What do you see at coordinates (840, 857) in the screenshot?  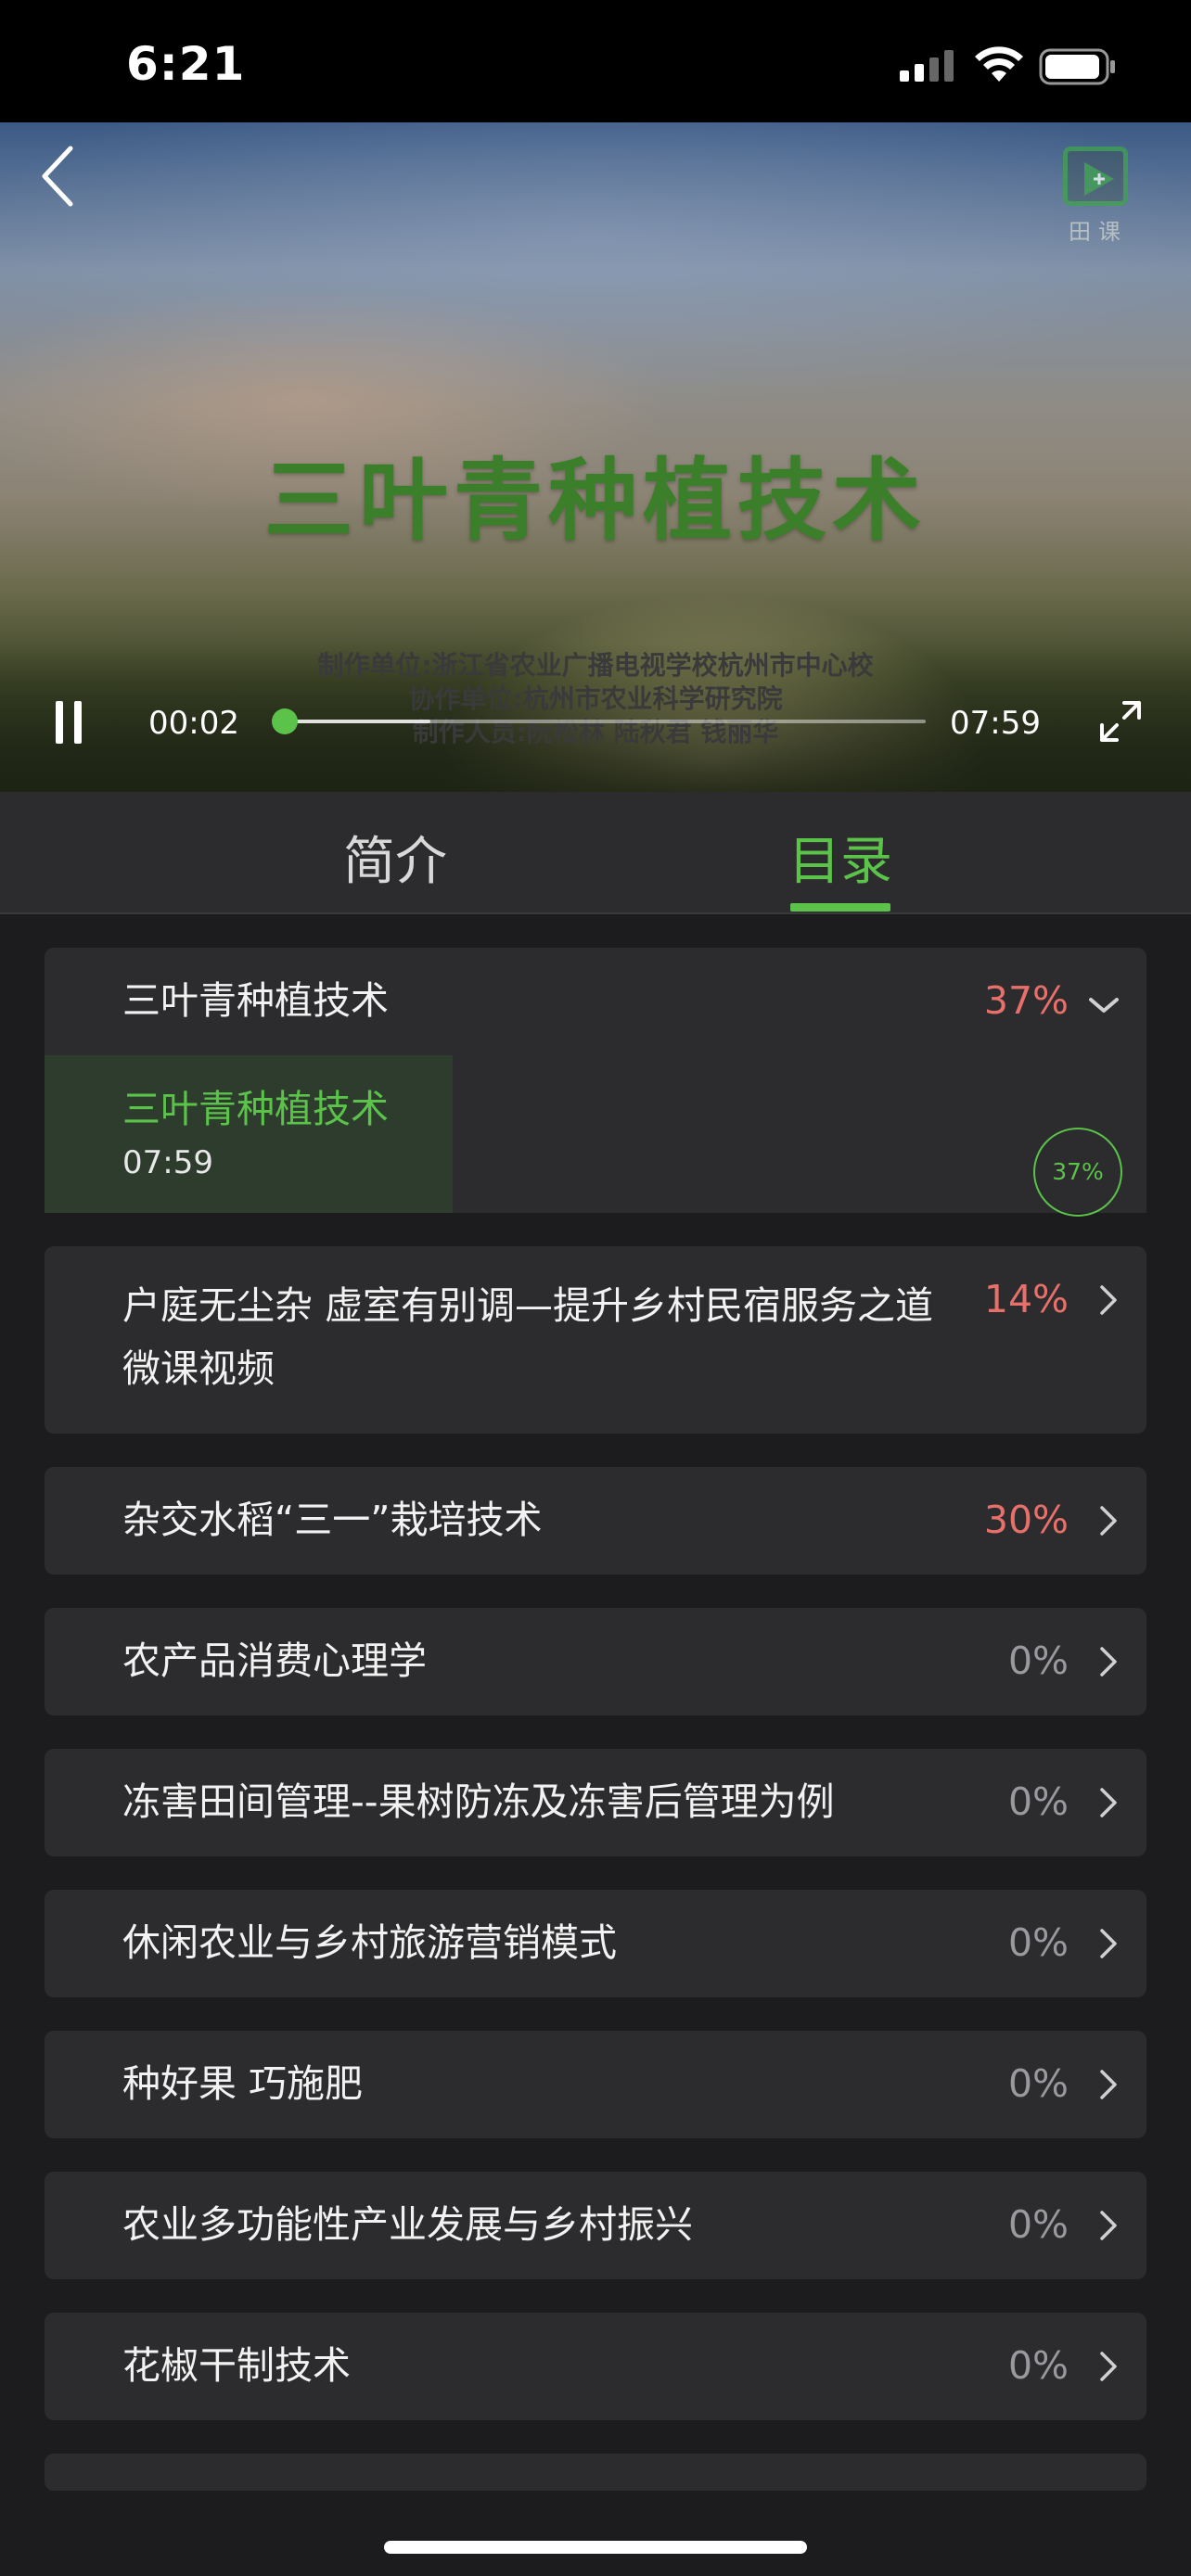 I see `tab-catalog: 目录` at bounding box center [840, 857].